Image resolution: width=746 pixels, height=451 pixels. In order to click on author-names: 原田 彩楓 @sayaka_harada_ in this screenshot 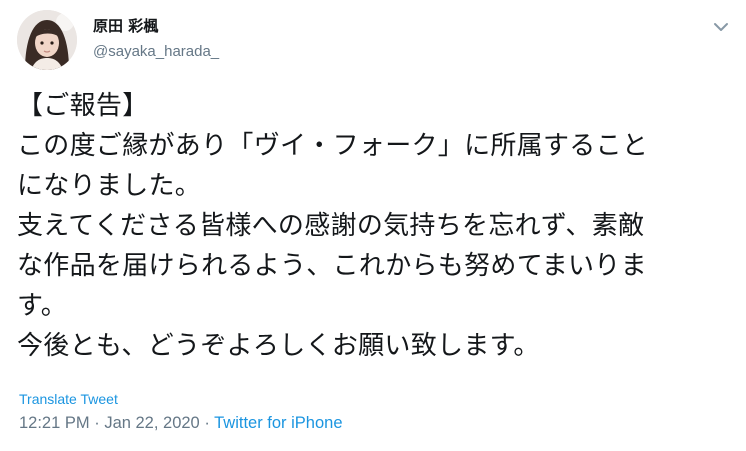, I will do `click(156, 39)`.